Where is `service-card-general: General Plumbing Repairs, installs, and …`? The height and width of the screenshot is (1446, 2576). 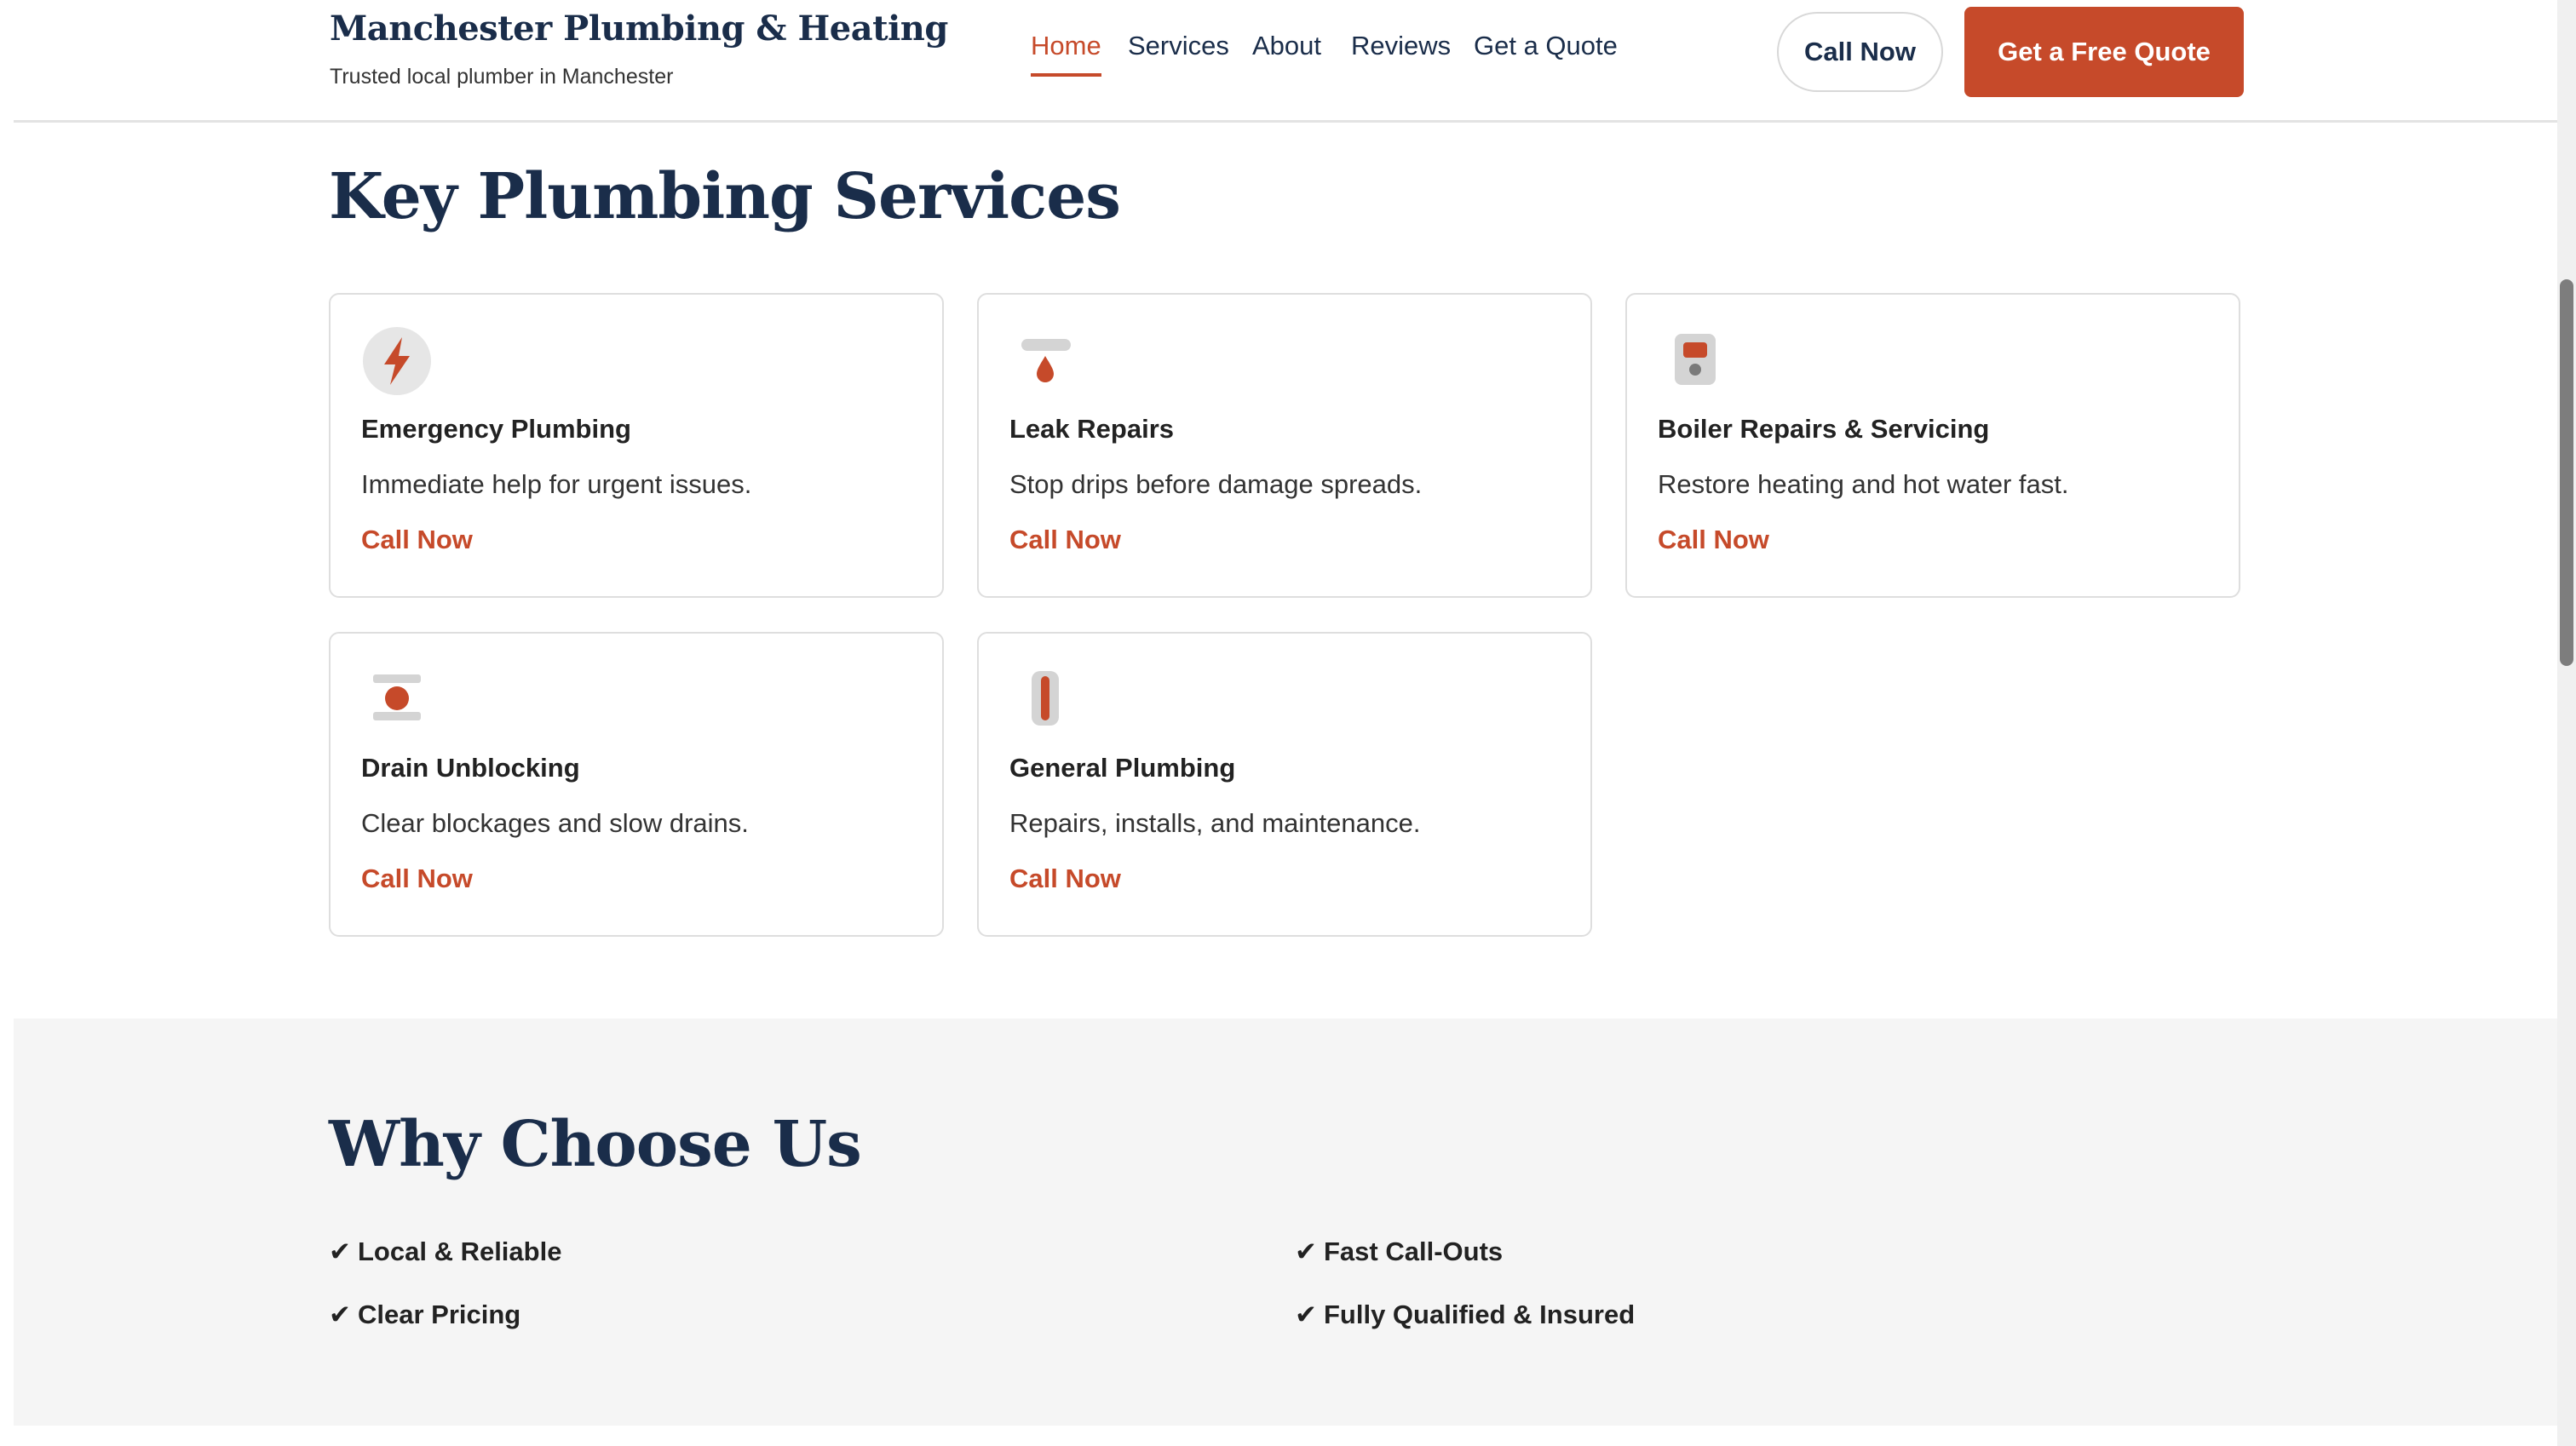 service-card-general: General Plumbing Repairs, installs, and … is located at coordinates (1285, 784).